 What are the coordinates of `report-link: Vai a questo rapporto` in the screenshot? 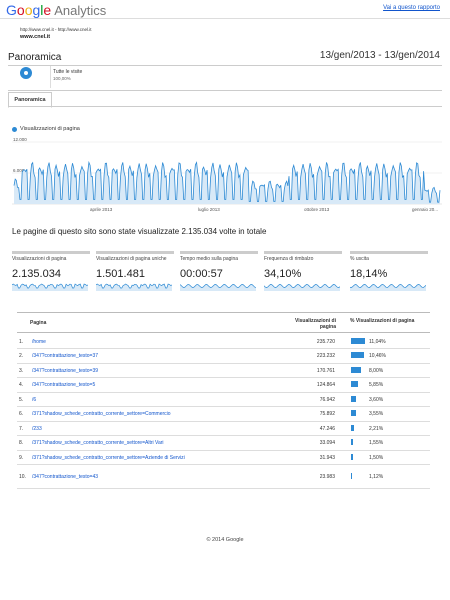 It's located at (411, 8).